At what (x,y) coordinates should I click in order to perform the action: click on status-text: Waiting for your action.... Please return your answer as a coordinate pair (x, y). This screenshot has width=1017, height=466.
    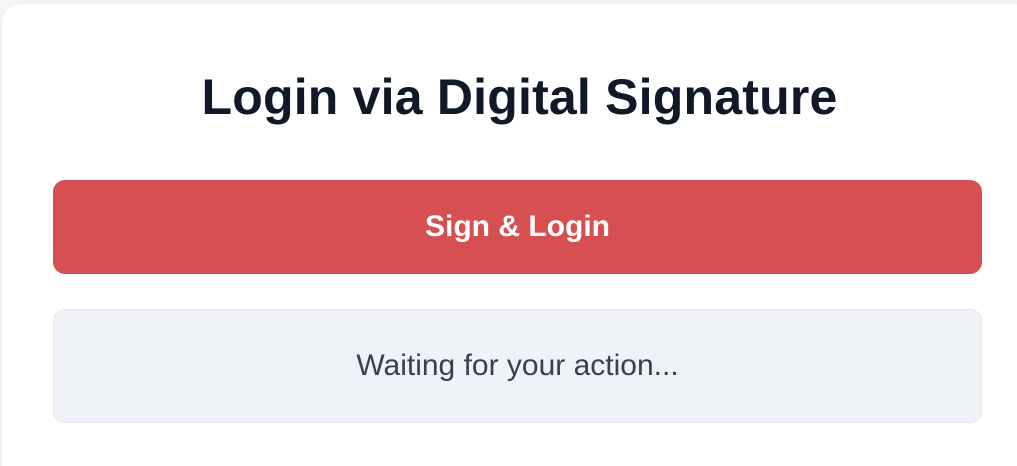
    Looking at the image, I should click on (517, 365).